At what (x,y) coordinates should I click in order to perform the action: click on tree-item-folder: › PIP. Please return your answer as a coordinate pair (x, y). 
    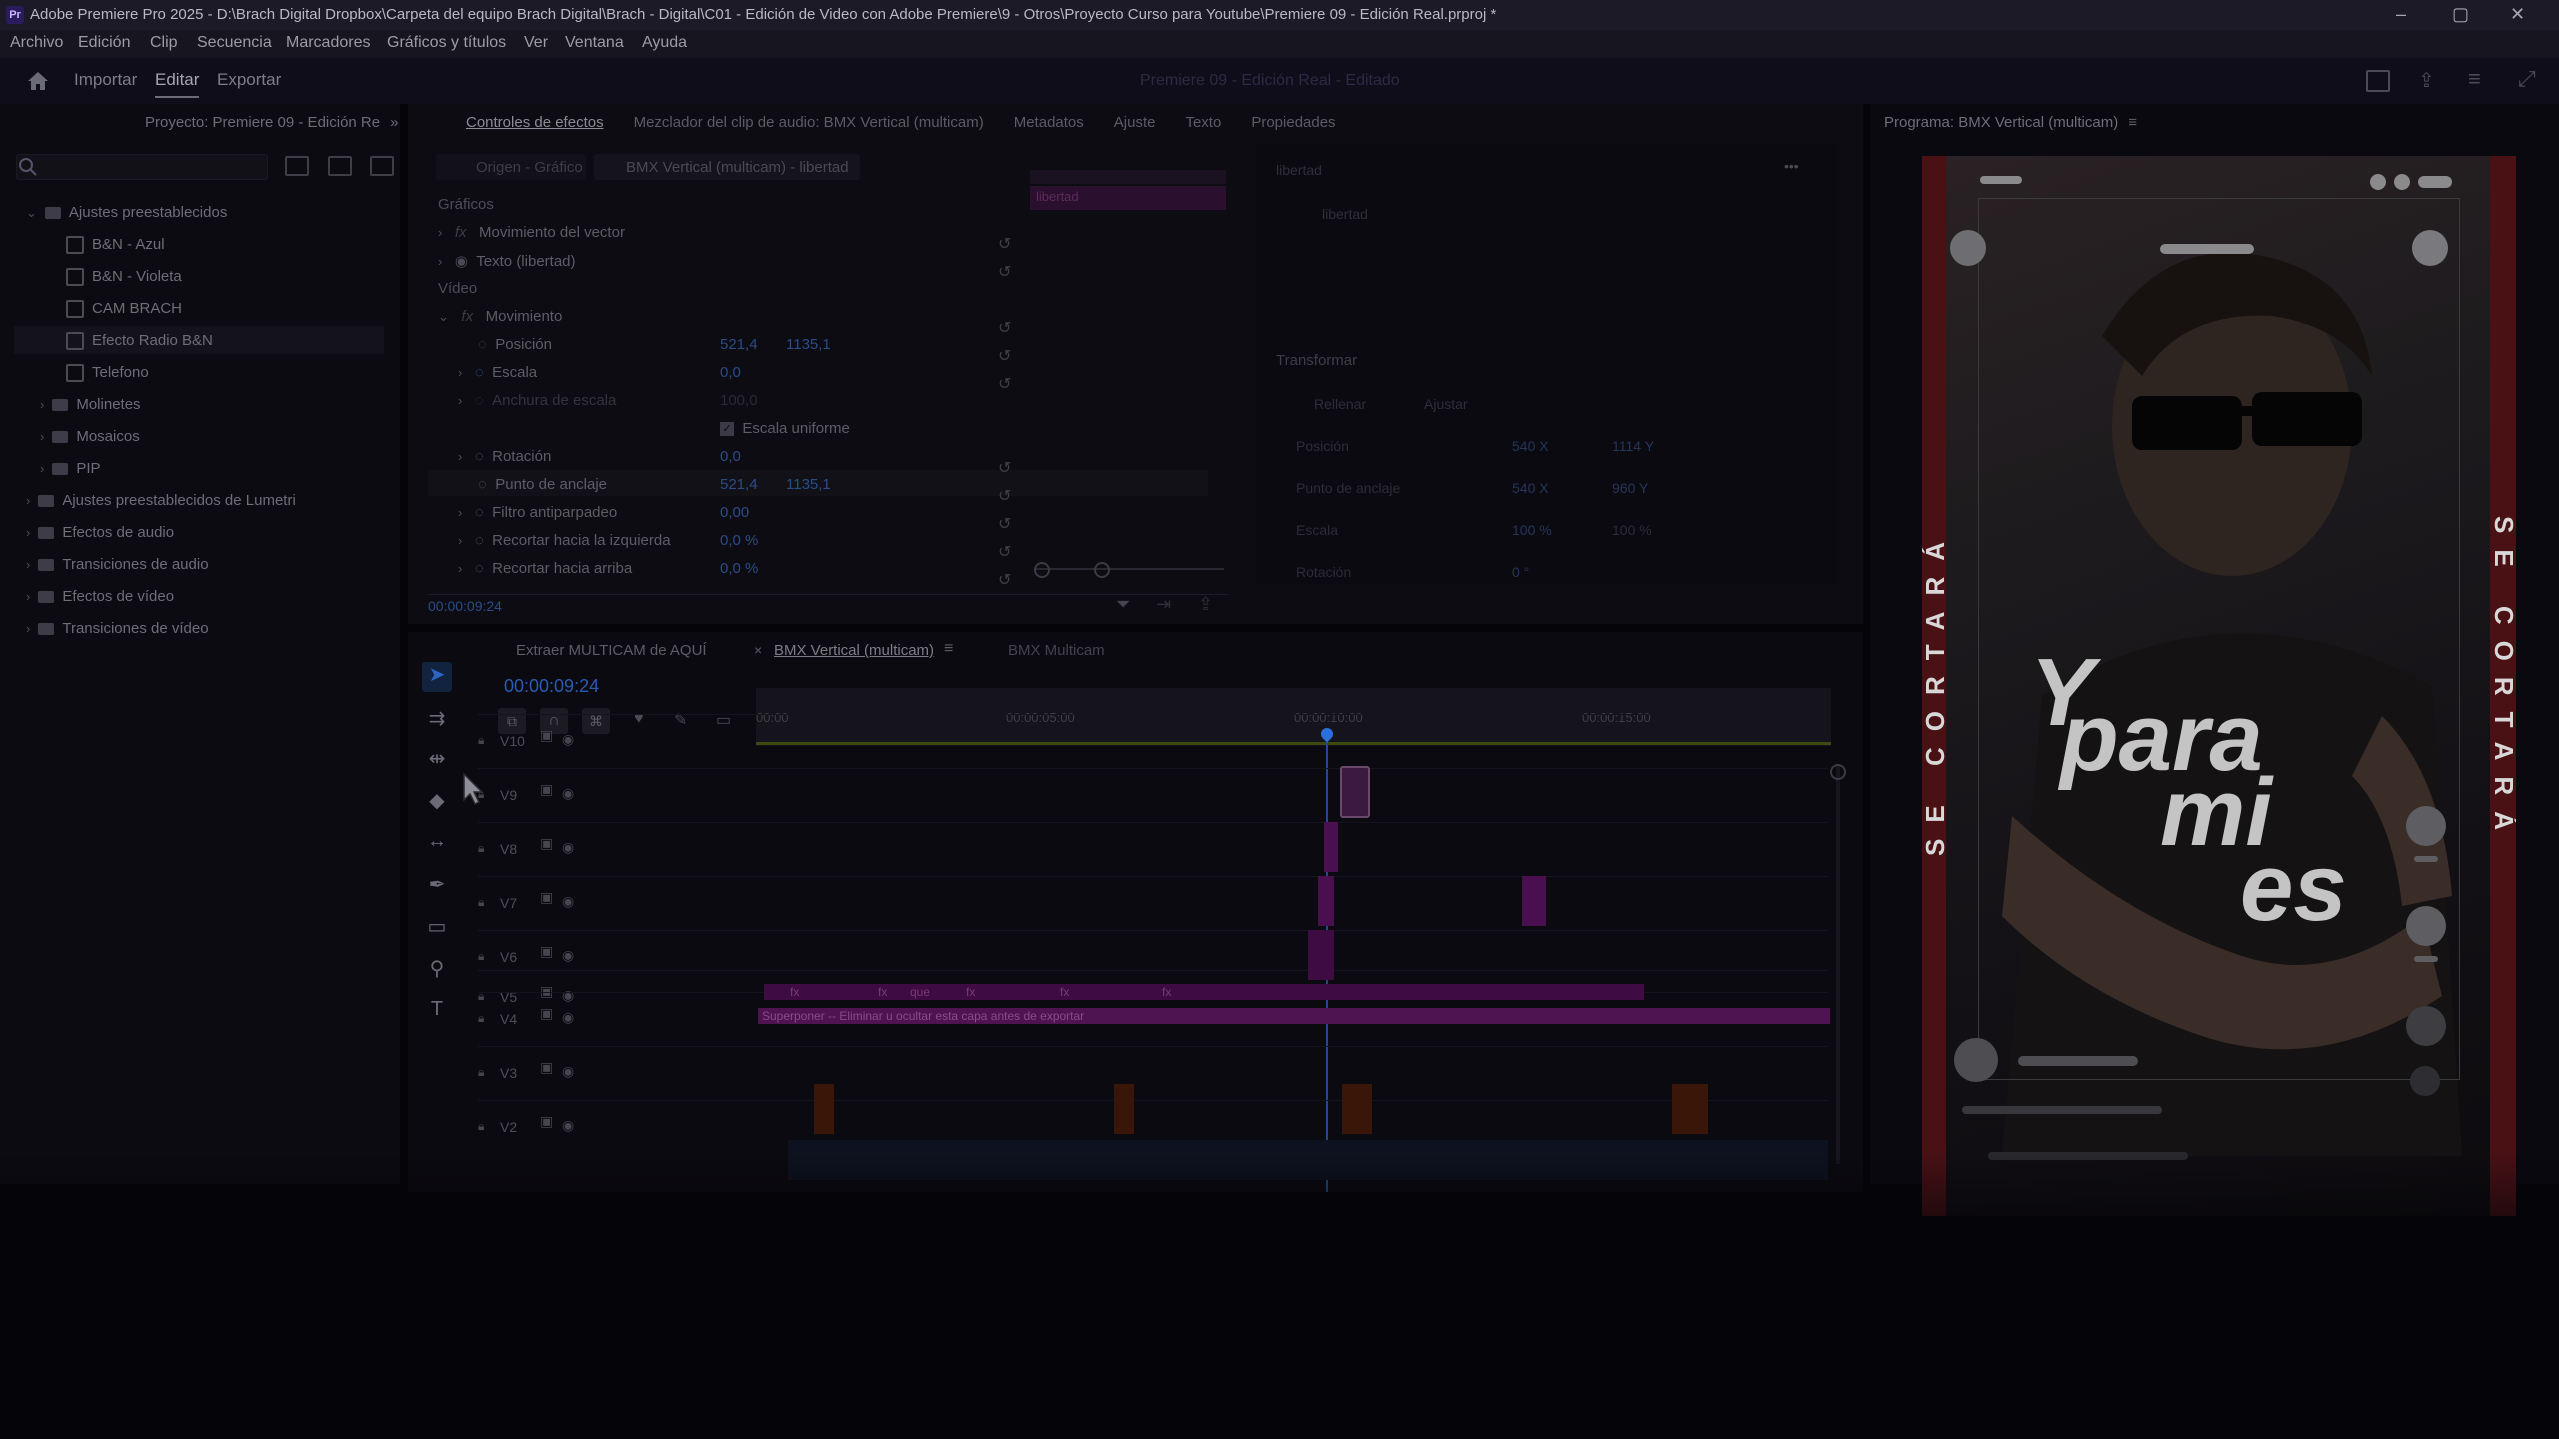
    Looking at the image, I should click on (70, 468).